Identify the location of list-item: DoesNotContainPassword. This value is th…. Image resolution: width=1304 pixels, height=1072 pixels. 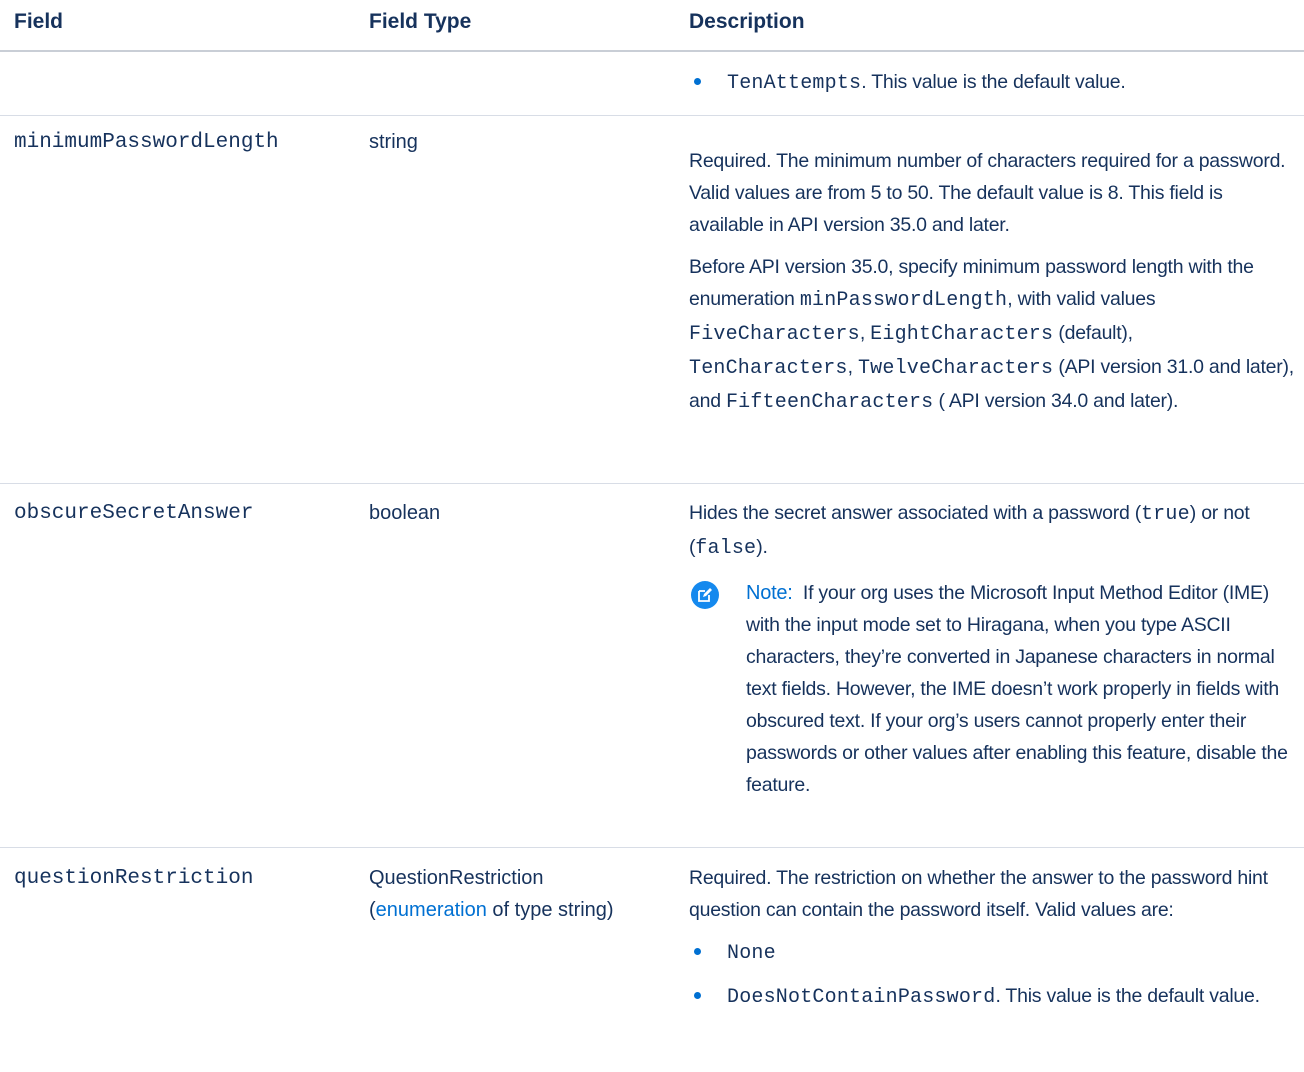
(995, 997).